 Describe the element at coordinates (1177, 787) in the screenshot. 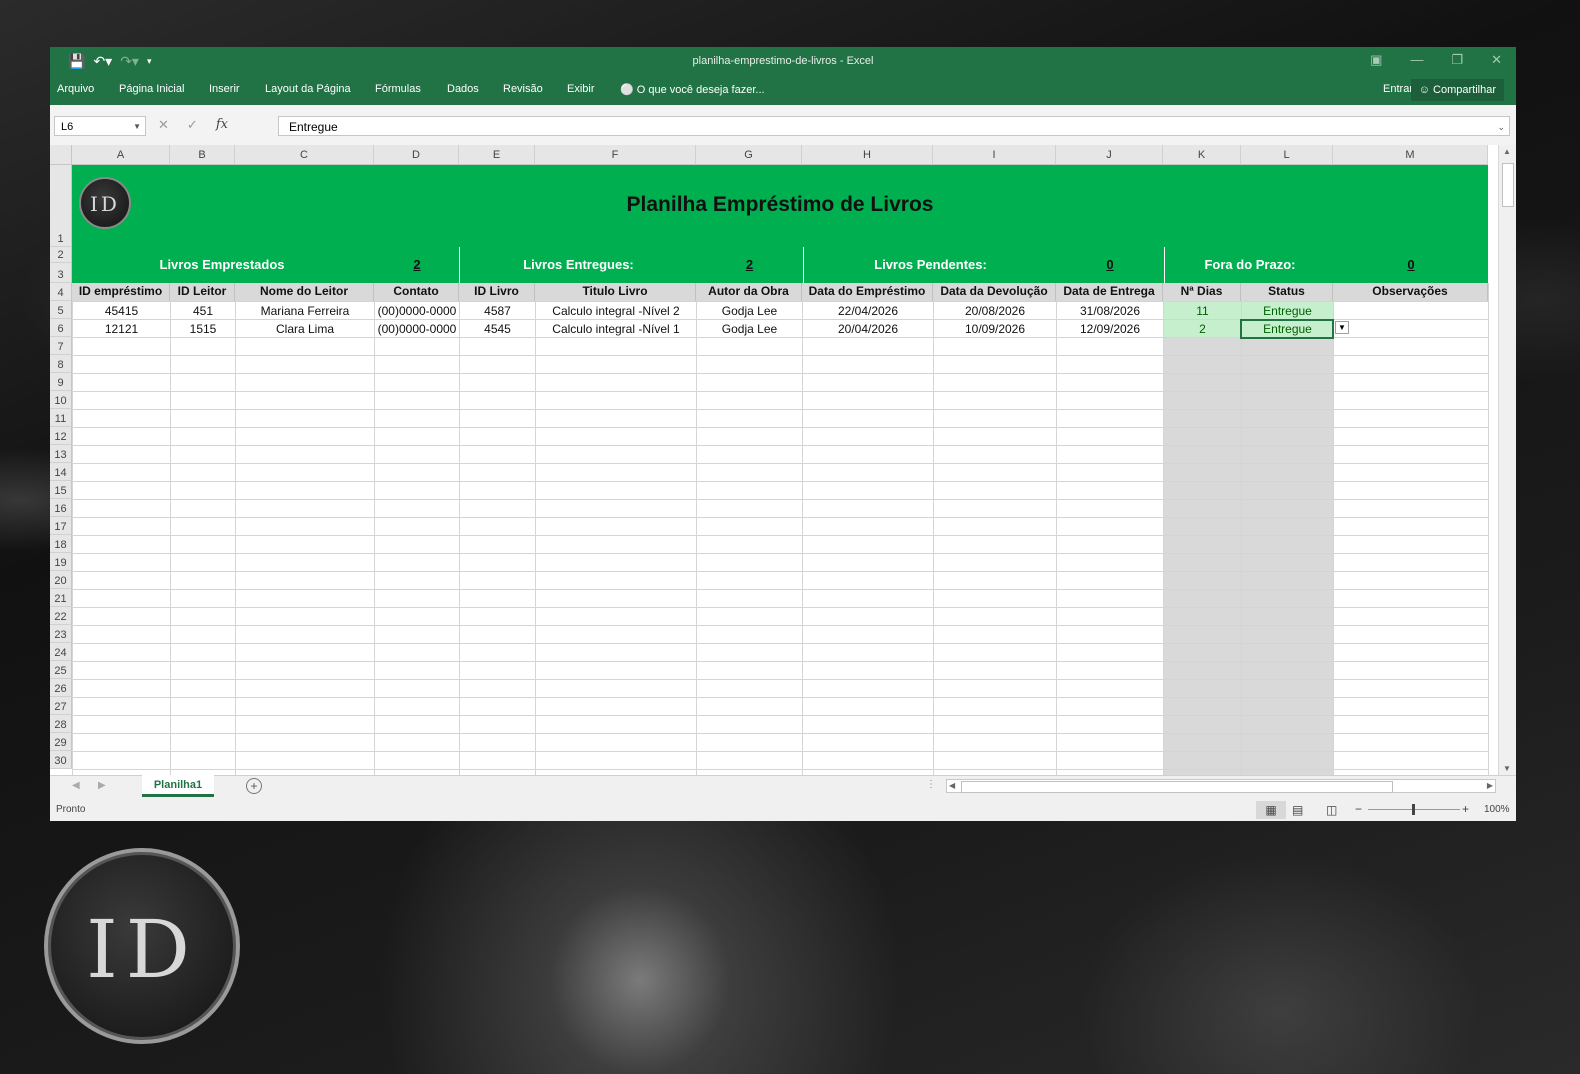

I see `horizontal-scroll-thumb` at that location.